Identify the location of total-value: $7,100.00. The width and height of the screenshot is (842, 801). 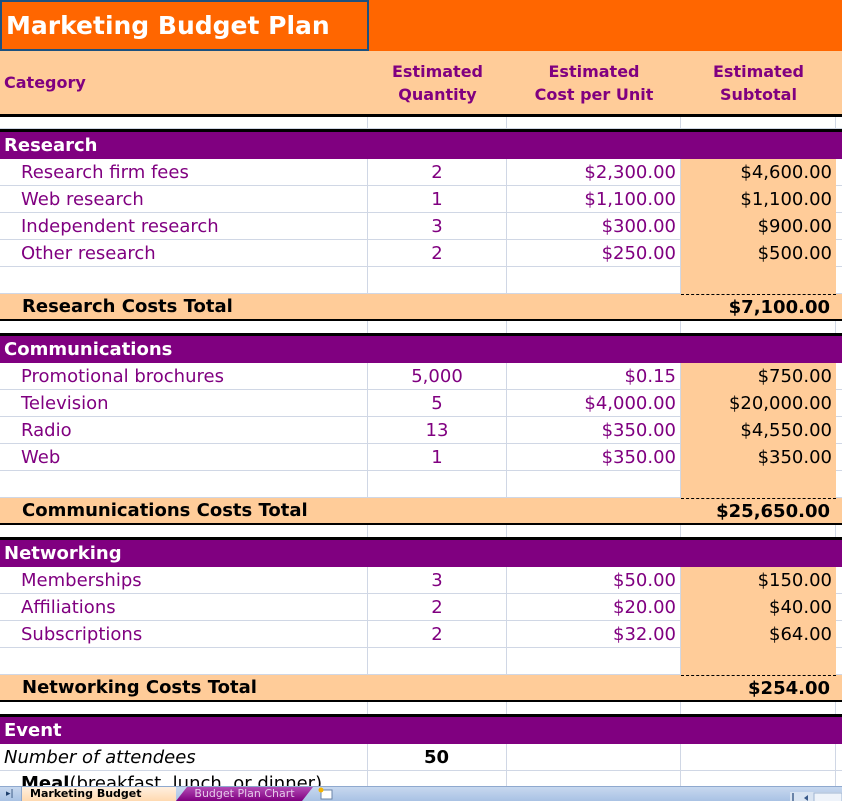
(758, 306).